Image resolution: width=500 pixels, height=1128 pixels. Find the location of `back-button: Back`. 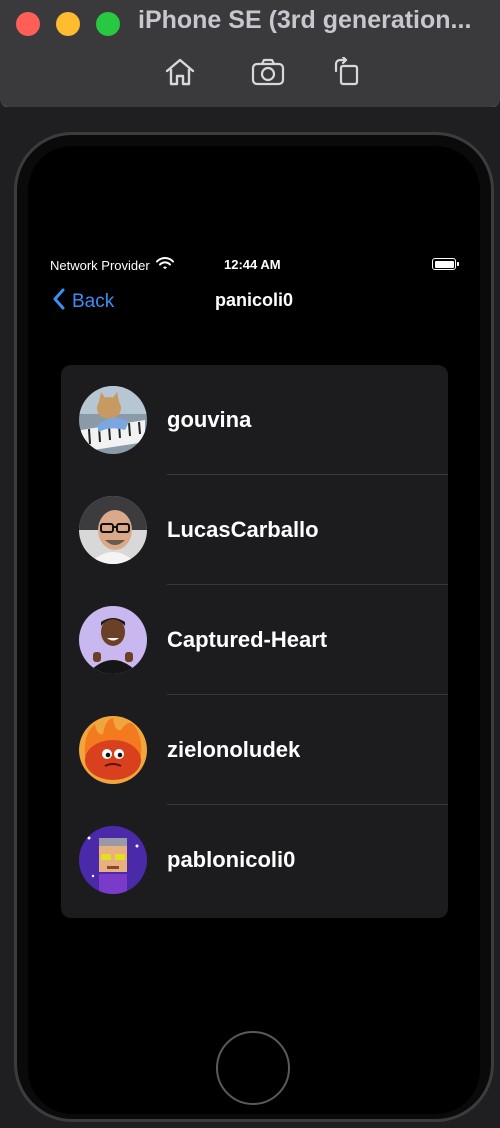

back-button: Back is located at coordinates (83, 302).